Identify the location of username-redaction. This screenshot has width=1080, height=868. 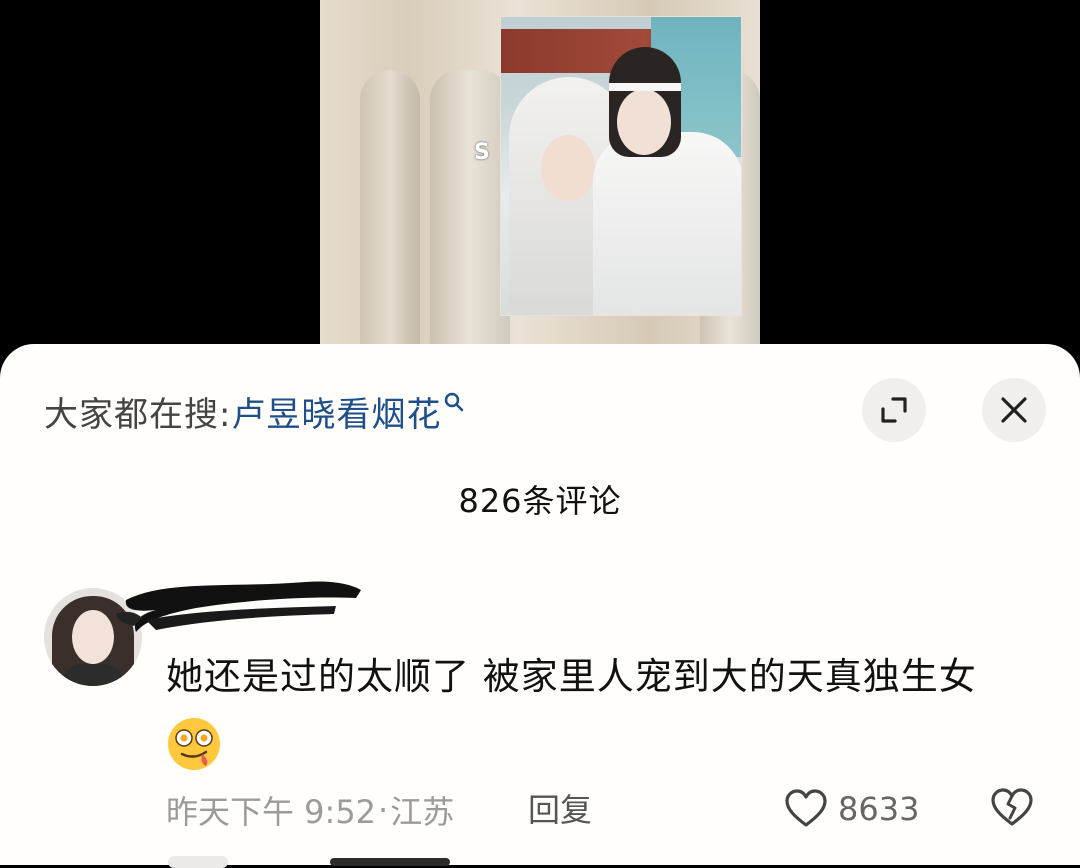
(238, 606).